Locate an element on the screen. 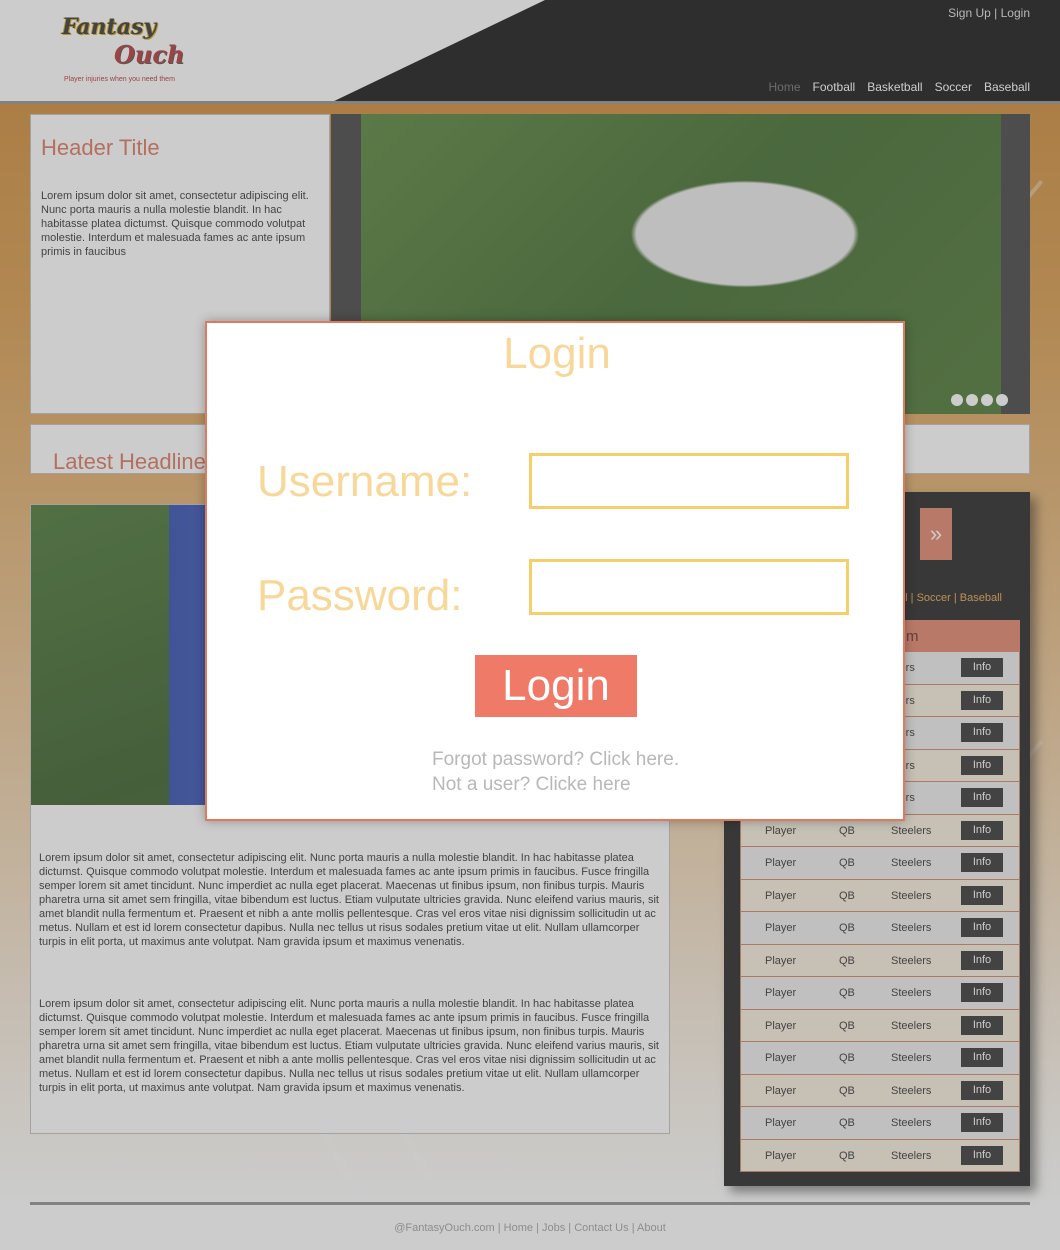 Image resolution: width=1060 pixels, height=1250 pixels. username-input is located at coordinates (689, 481).